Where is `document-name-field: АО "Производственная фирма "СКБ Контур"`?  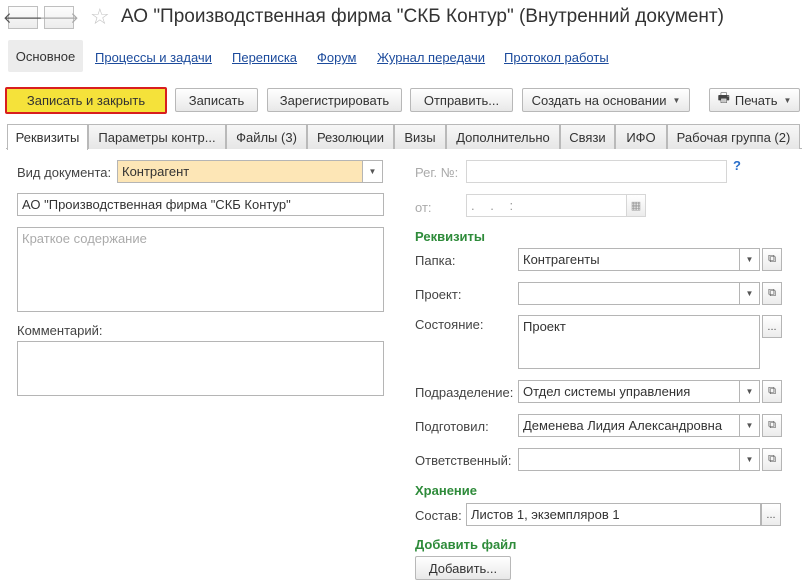 document-name-field: АО "Производственная фирма "СКБ Контур" is located at coordinates (200, 204).